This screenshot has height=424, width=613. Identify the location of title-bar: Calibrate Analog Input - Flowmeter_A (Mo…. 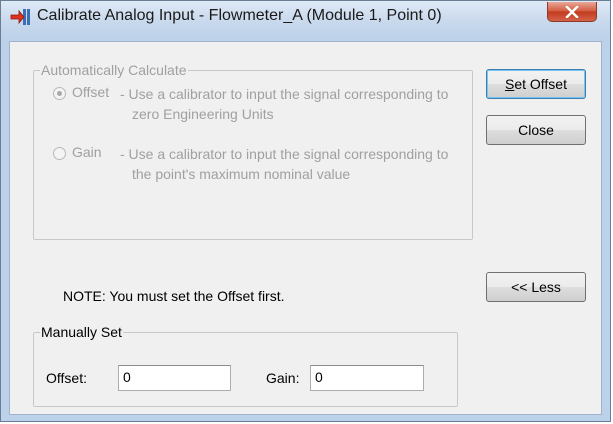
(305, 17).